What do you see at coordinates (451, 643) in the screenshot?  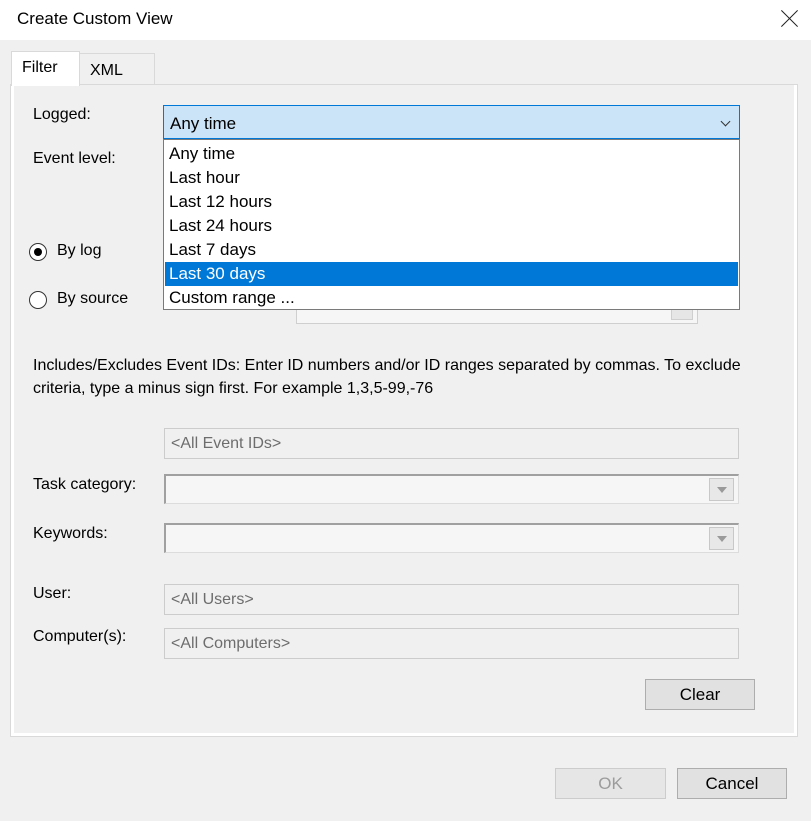 I see `computers-input: <All Computers>` at bounding box center [451, 643].